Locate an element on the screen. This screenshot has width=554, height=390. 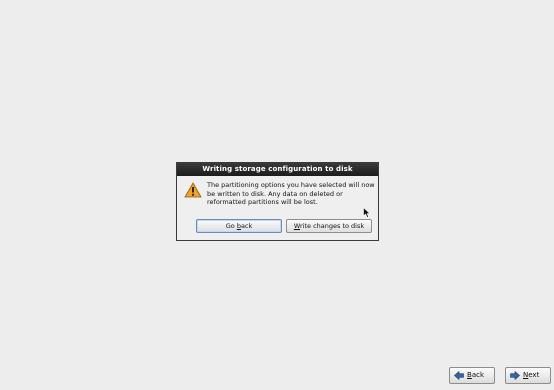
back-label: Back is located at coordinates (475, 375).